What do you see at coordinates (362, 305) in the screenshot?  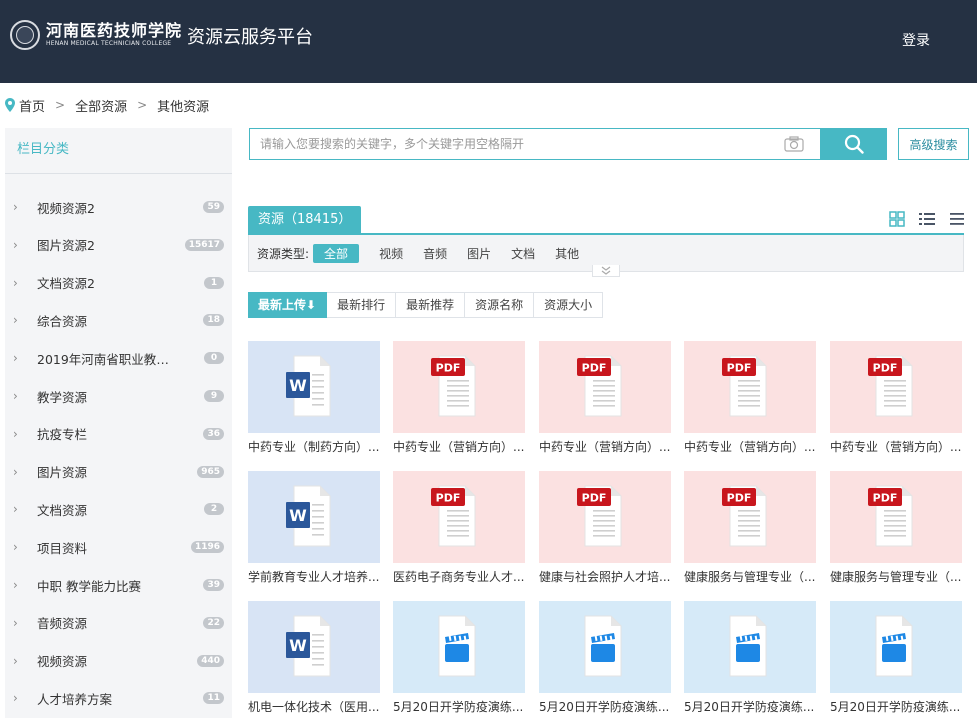 I see `sort-latest-ranking: 最新排行` at bounding box center [362, 305].